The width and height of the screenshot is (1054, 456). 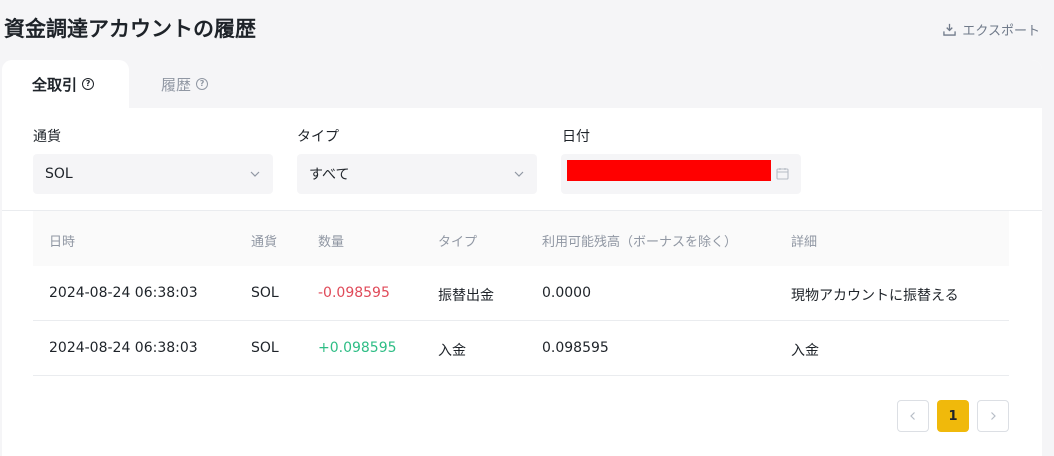 I want to click on redaction-bar, so click(x=669, y=170).